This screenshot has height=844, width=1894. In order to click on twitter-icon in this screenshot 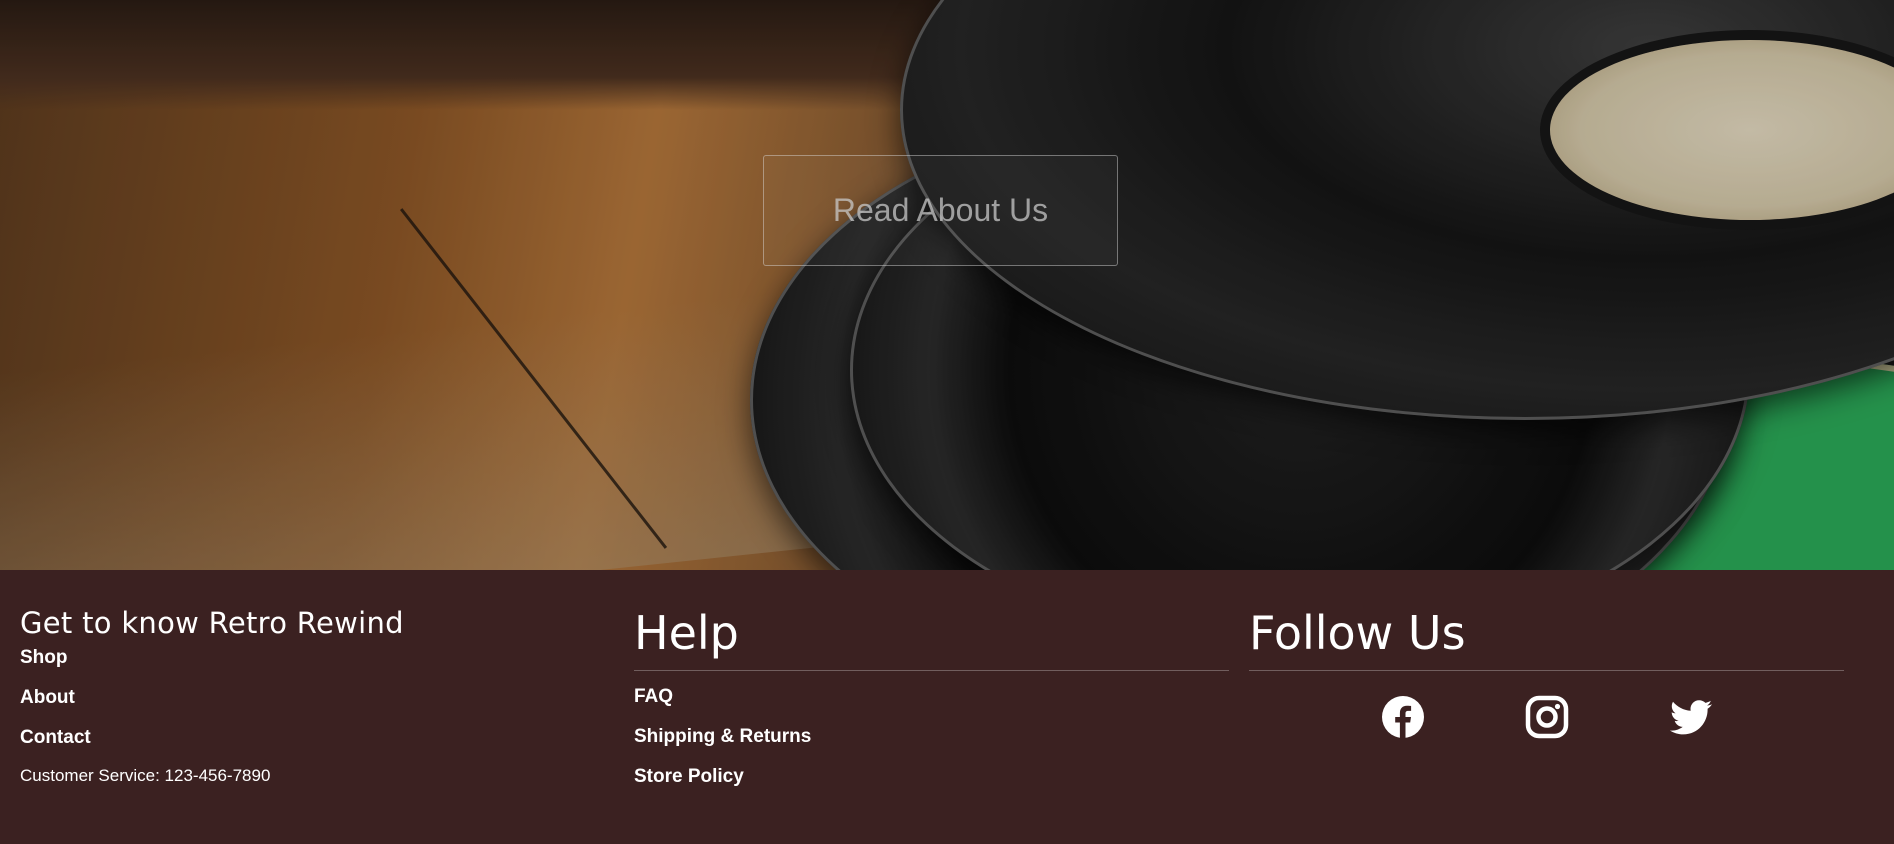, I will do `click(1691, 717)`.